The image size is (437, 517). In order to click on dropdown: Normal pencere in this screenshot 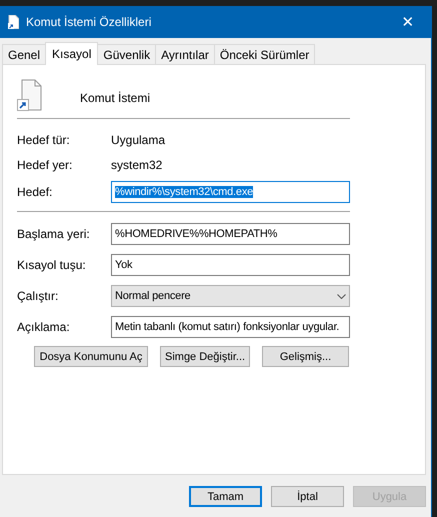, I will do `click(230, 296)`.